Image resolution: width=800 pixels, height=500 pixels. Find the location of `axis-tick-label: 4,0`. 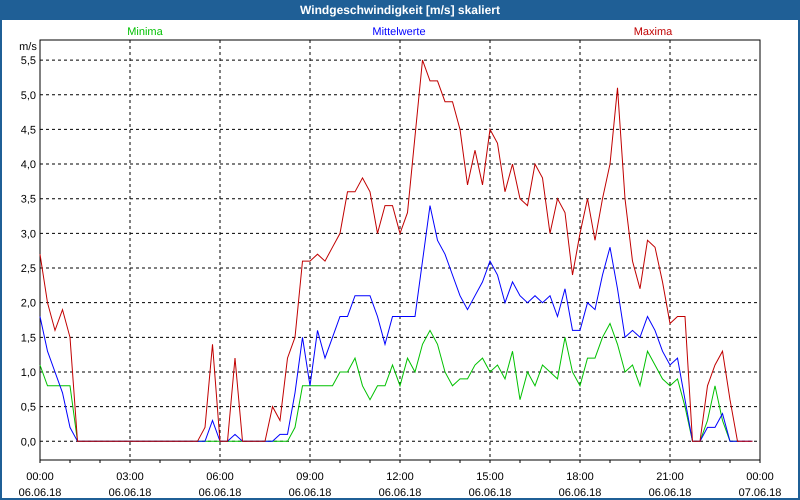

axis-tick-label: 4,0 is located at coordinates (28, 165).